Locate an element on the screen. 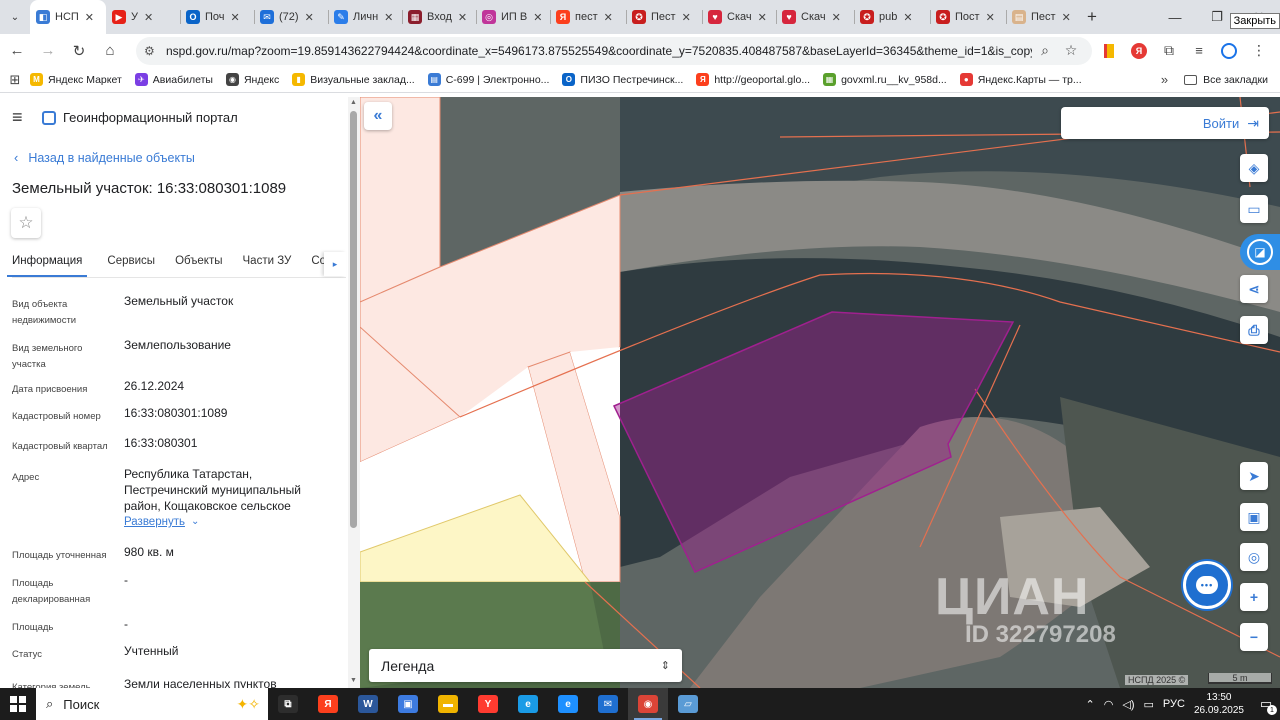 Image resolution: width=1280 pixels, height=720 pixels. browser-tab: ◎ ИП В ✕ is located at coordinates (513, 17).